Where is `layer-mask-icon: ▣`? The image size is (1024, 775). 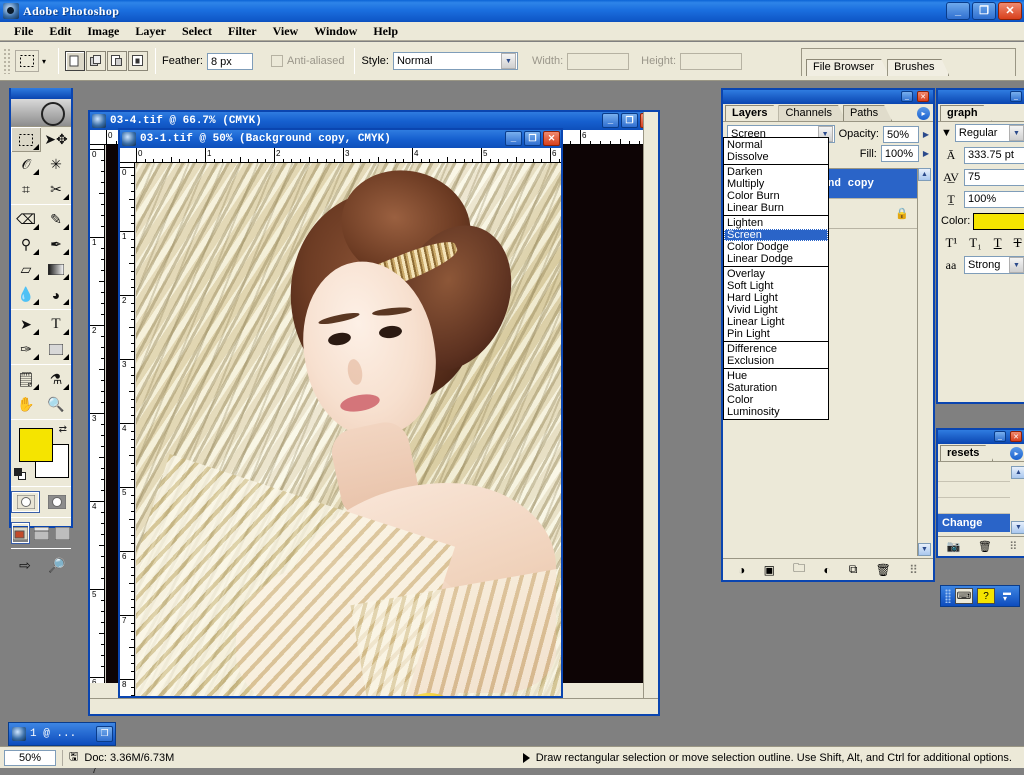
layer-mask-icon: ▣ is located at coordinates (769, 570).